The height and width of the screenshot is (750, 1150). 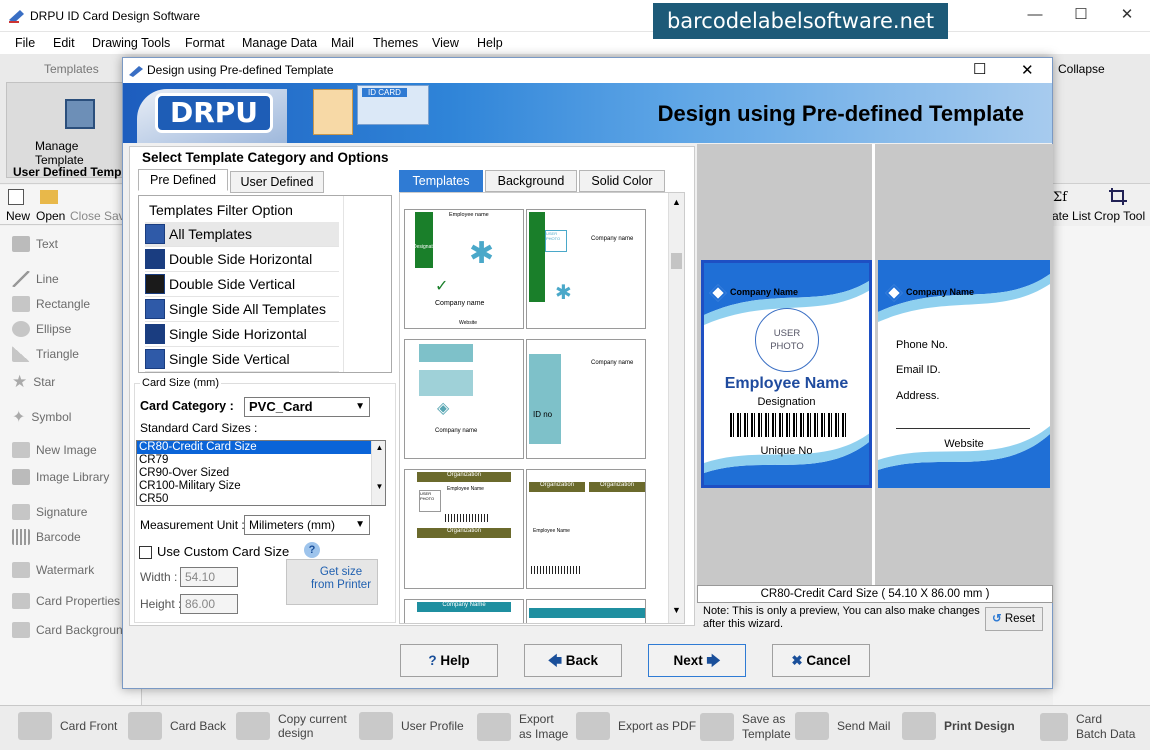 What do you see at coordinates (332, 582) in the screenshot?
I see `get-size-button: Get size from Printer` at bounding box center [332, 582].